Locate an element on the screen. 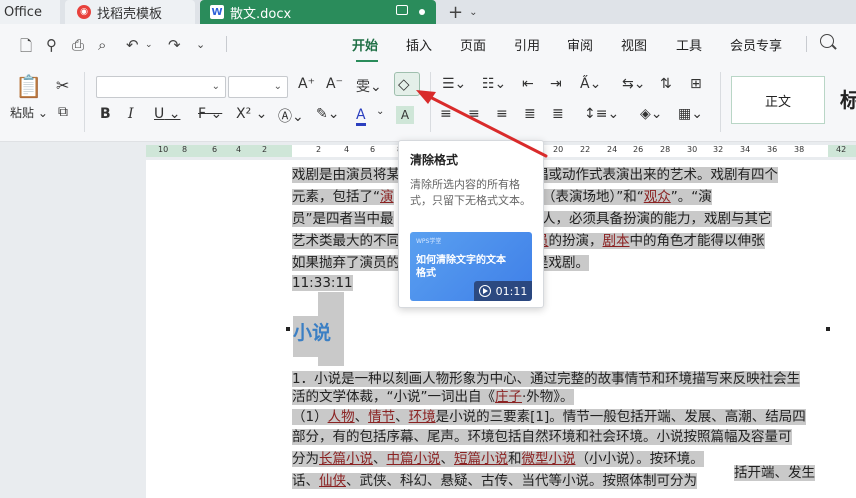 This screenshot has height=498, width=856. italic-button: I is located at coordinates (131, 114).